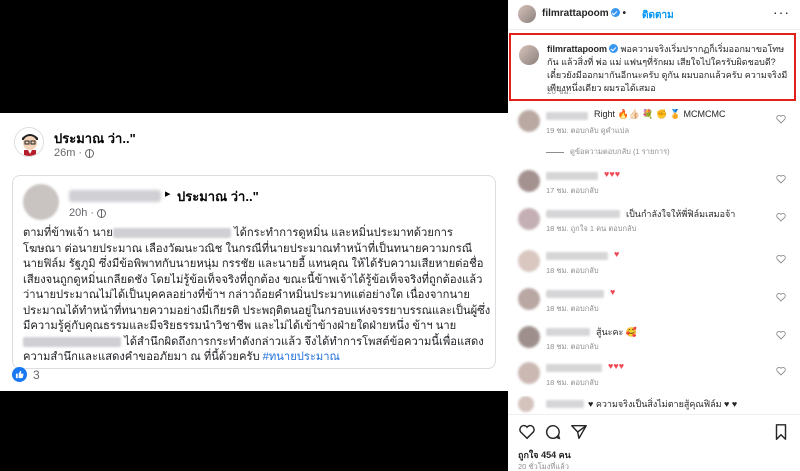 The height and width of the screenshot is (471, 800). Describe the element at coordinates (587, 131) in the screenshot. I see `comment-meta: 19 ชม. ตอบกลับ ดูคำแปล` at that location.